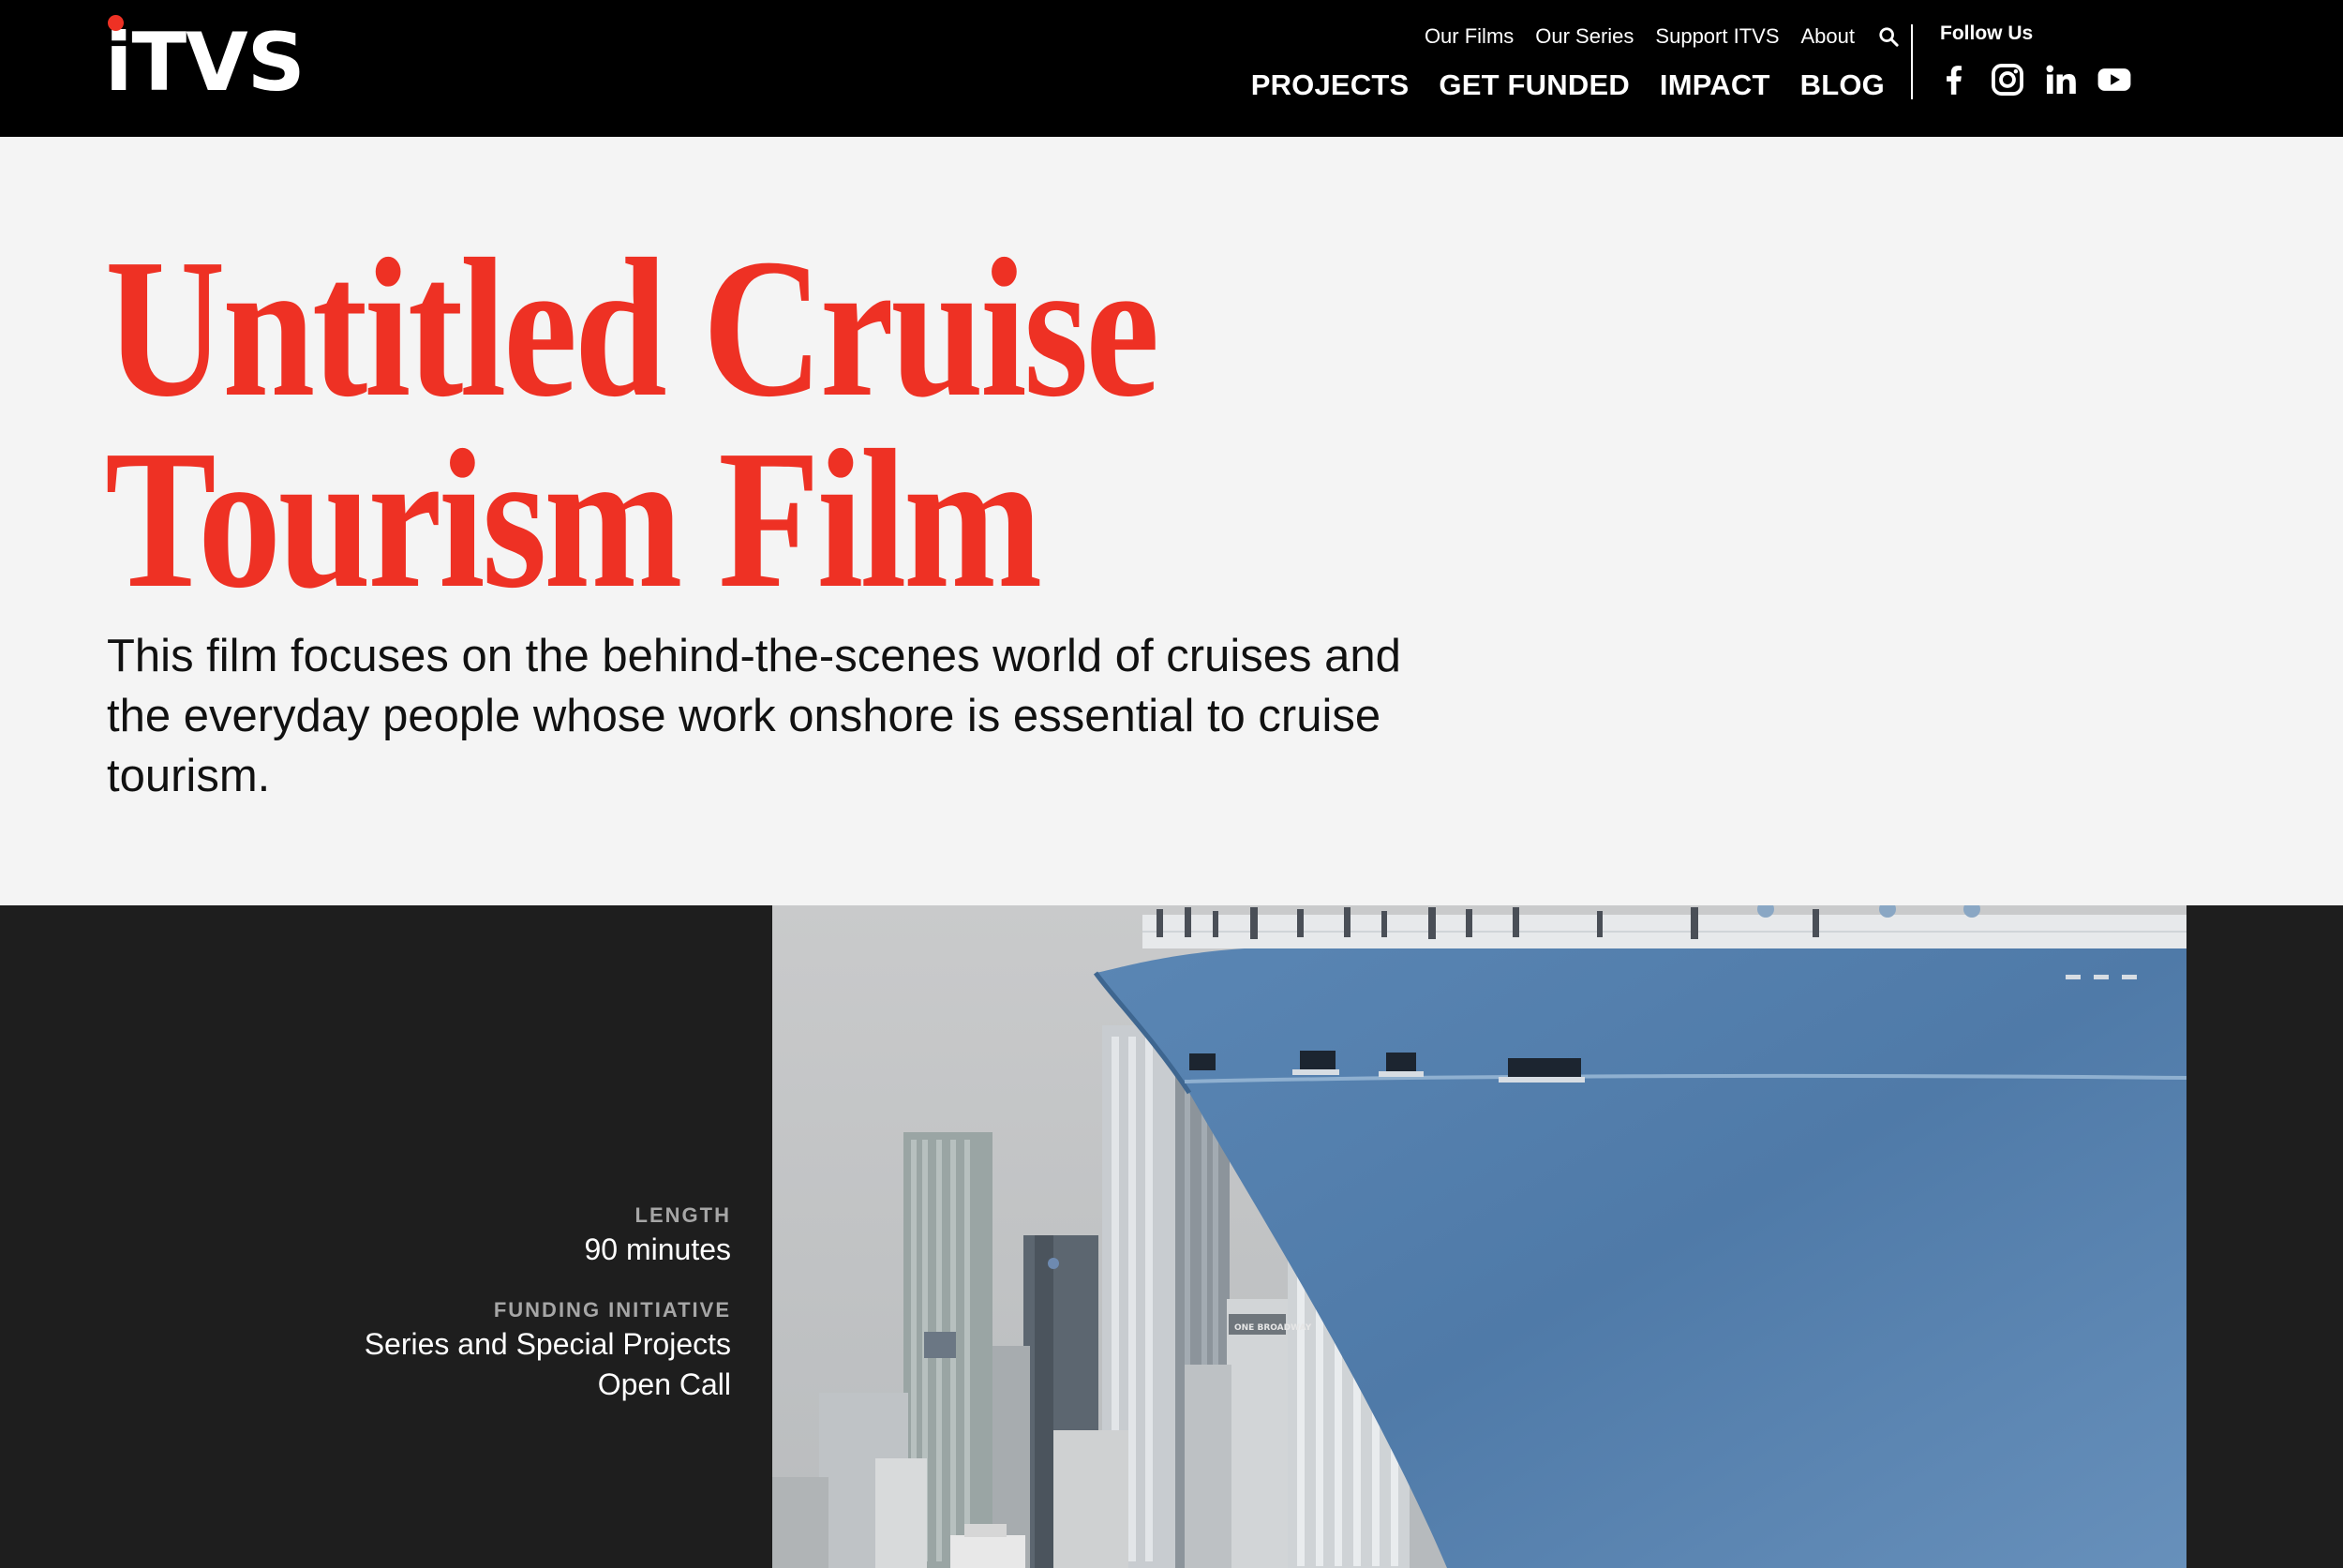 This screenshot has width=2343, height=1568. I want to click on utility-nav: Our Films Our Series Support ITVS About, so click(1662, 36).